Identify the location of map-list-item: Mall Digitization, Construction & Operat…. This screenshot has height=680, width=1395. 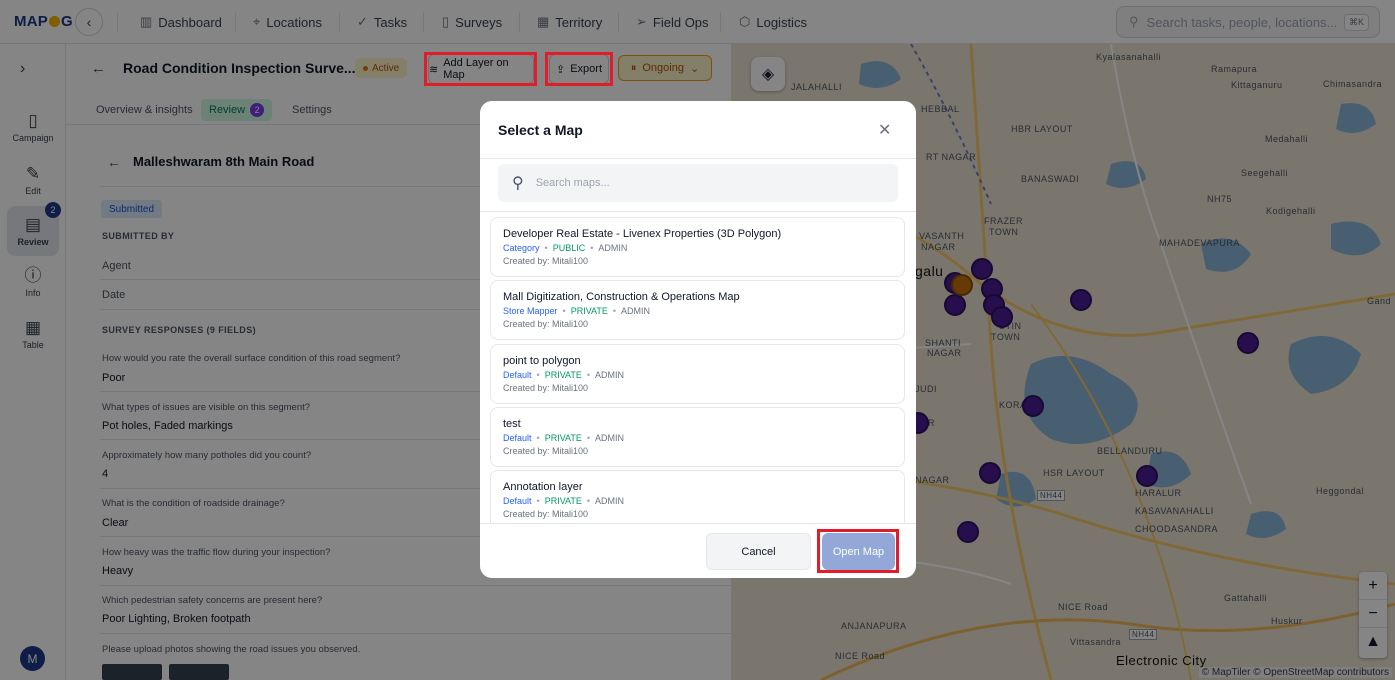
(697, 310).